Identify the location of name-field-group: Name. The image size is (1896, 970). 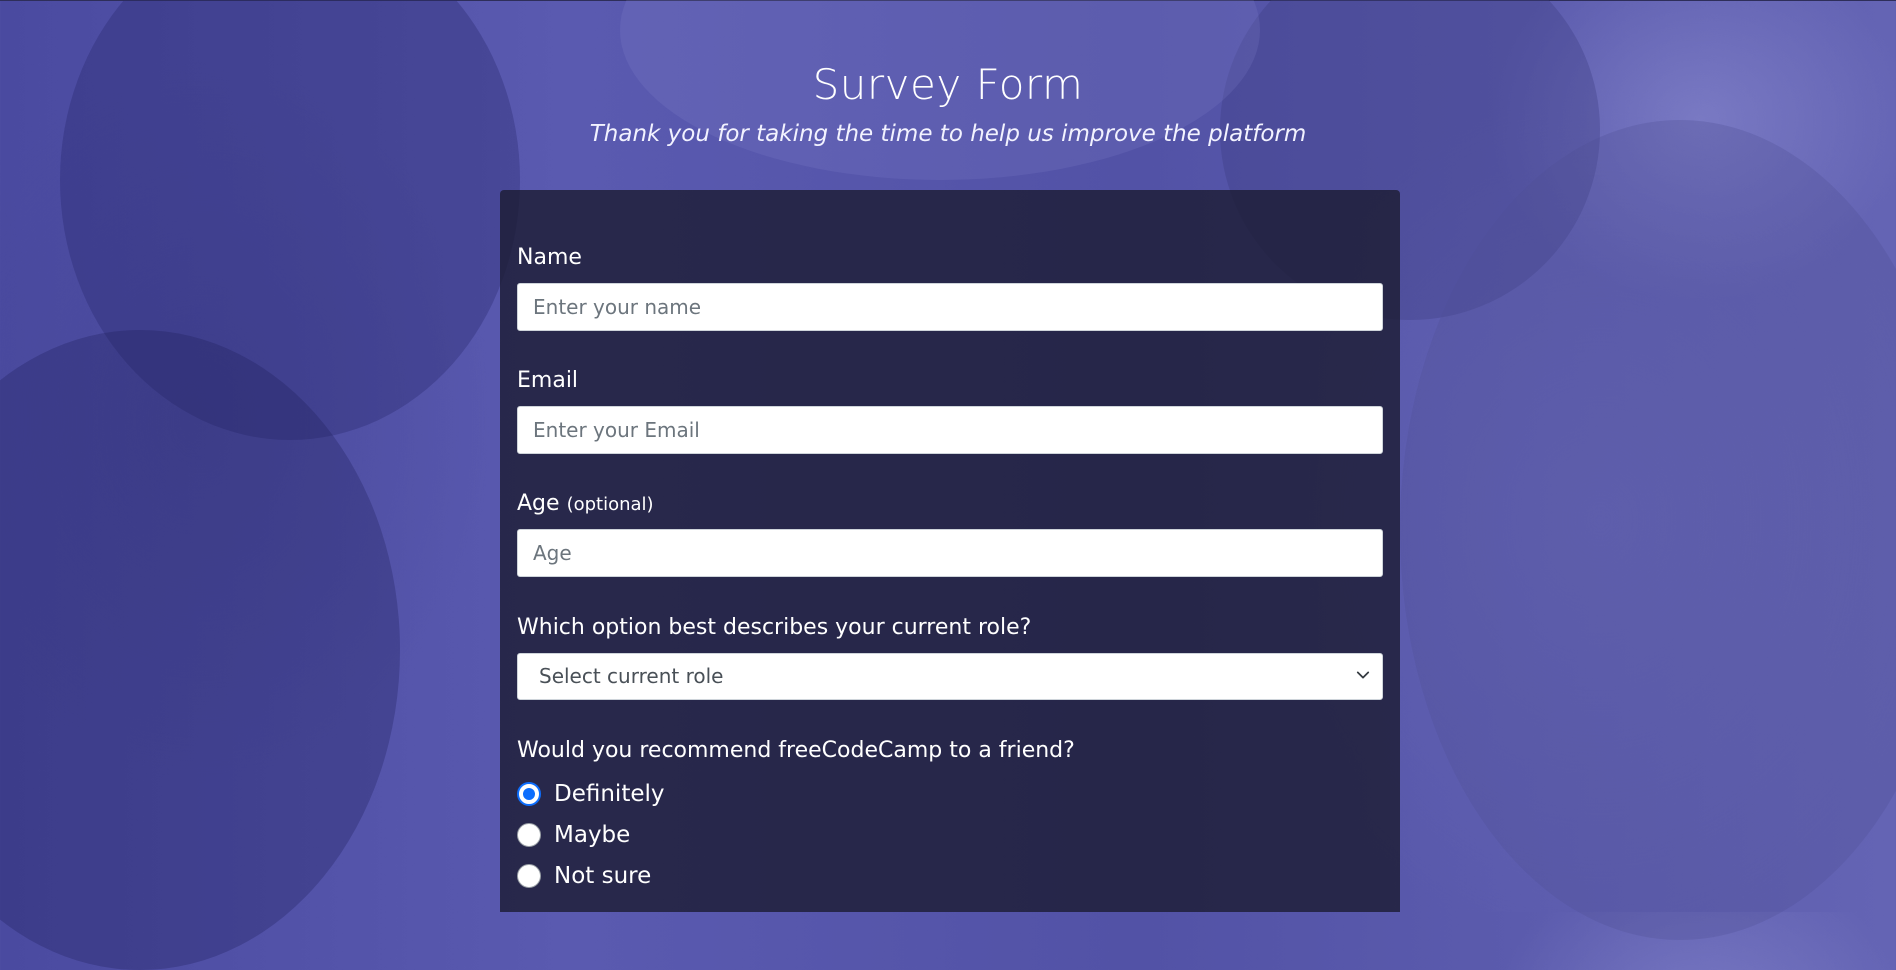
(950, 288).